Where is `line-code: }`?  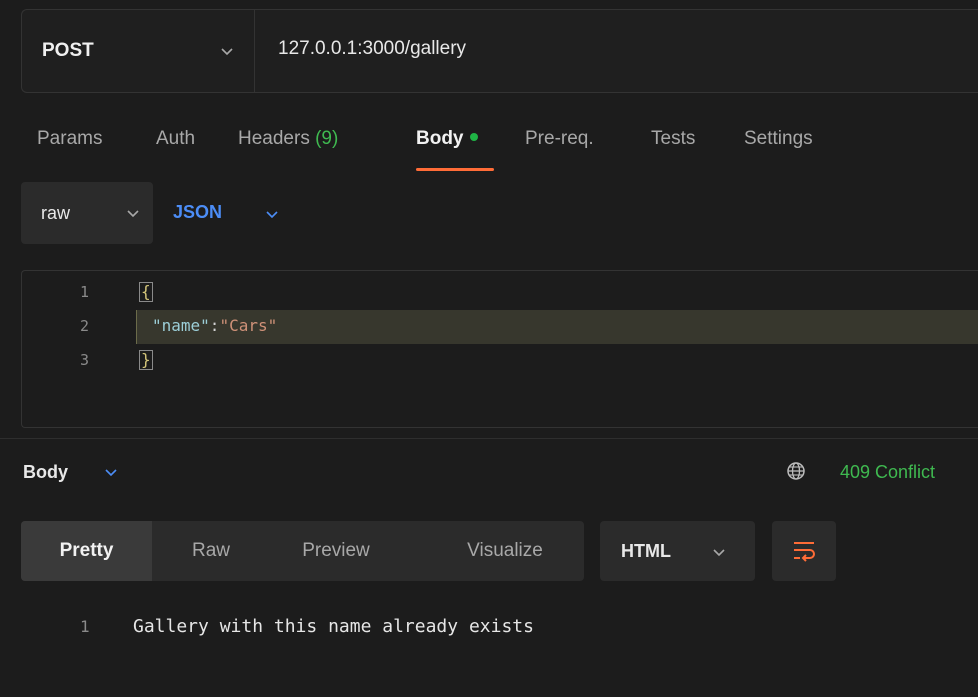
line-code: } is located at coordinates (146, 360).